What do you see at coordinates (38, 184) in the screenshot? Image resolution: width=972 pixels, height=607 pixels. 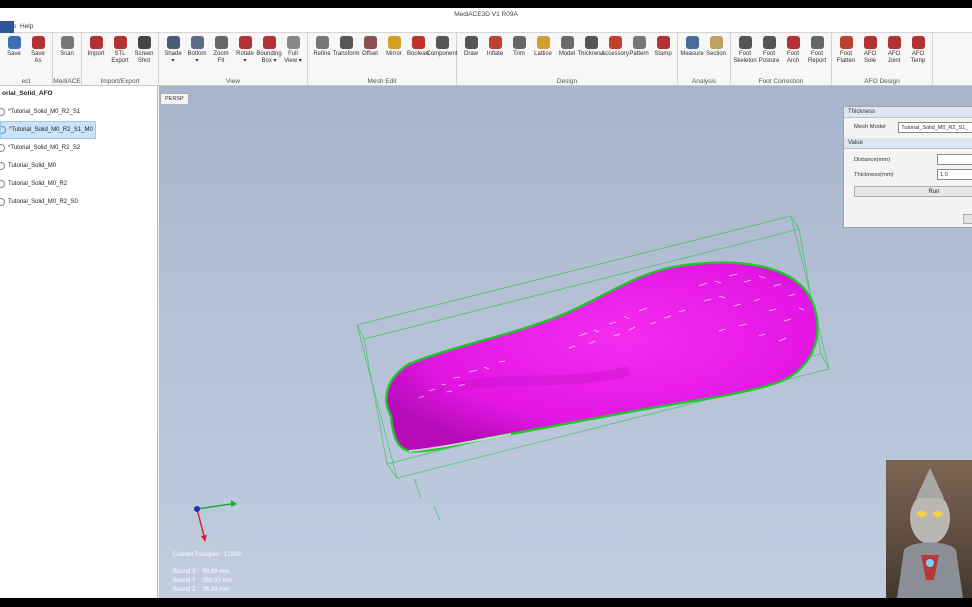 I see `tree-item-label: Tutorial_Solid_M0_R2` at bounding box center [38, 184].